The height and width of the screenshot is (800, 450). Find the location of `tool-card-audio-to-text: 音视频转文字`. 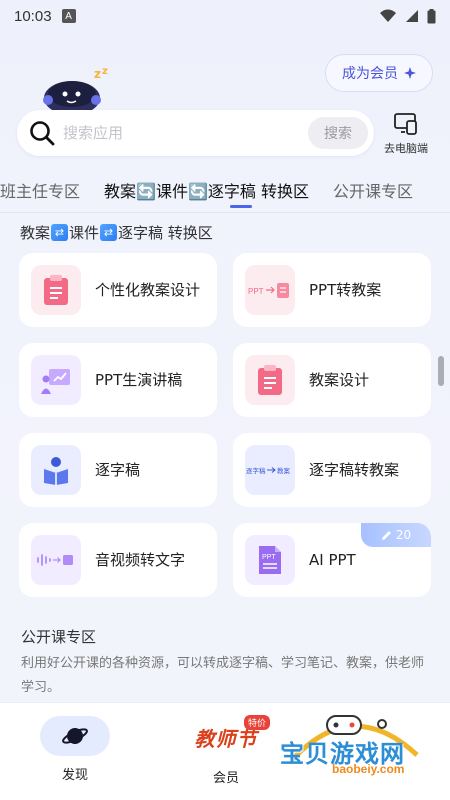

tool-card-audio-to-text: 音视频转文字 is located at coordinates (118, 560).